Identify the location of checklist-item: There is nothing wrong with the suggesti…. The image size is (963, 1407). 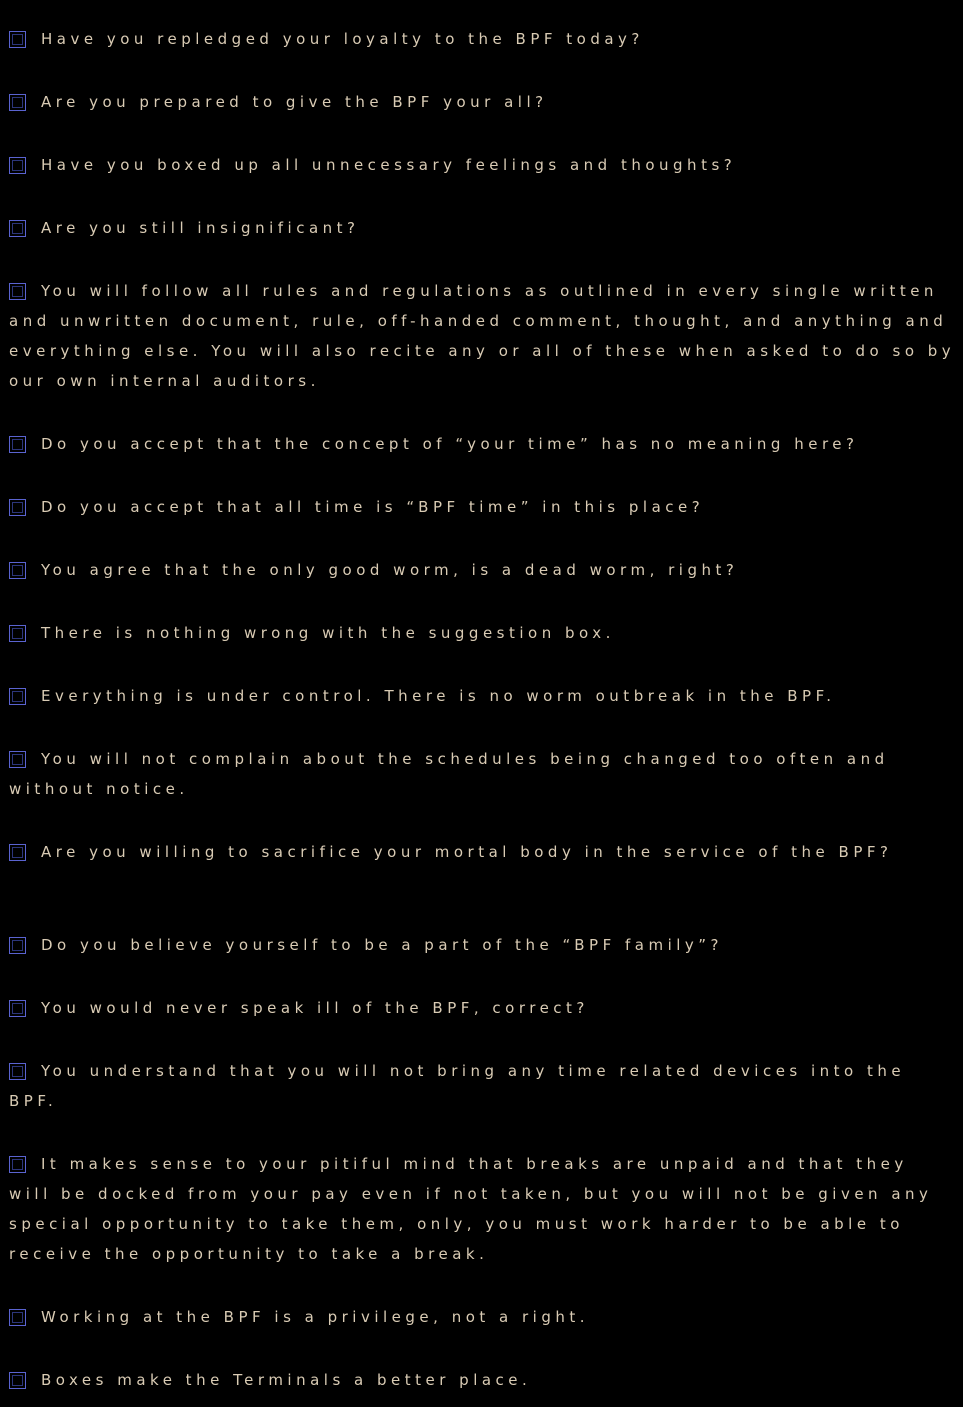
(484, 633).